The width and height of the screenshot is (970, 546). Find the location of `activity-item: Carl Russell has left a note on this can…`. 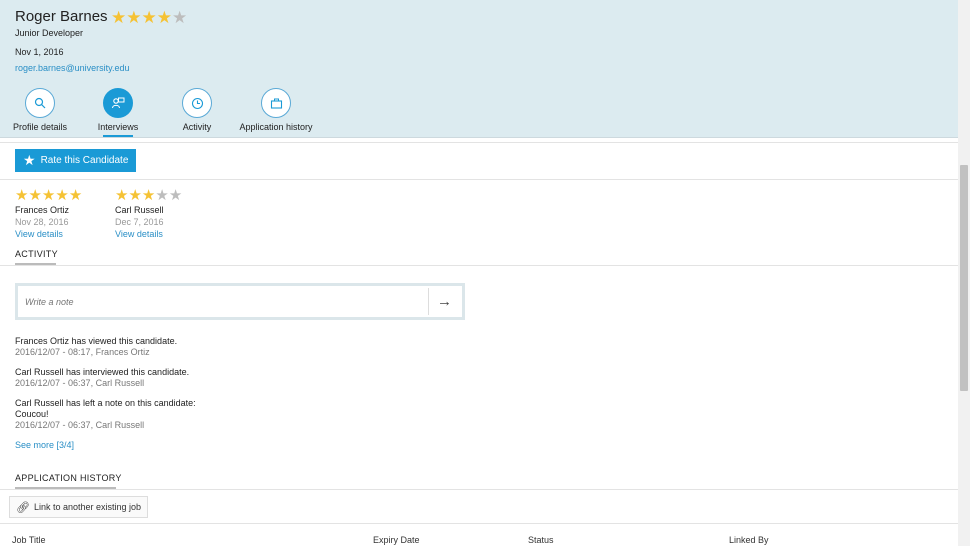

activity-item: Carl Russell has left a note on this can… is located at coordinates (105, 414).